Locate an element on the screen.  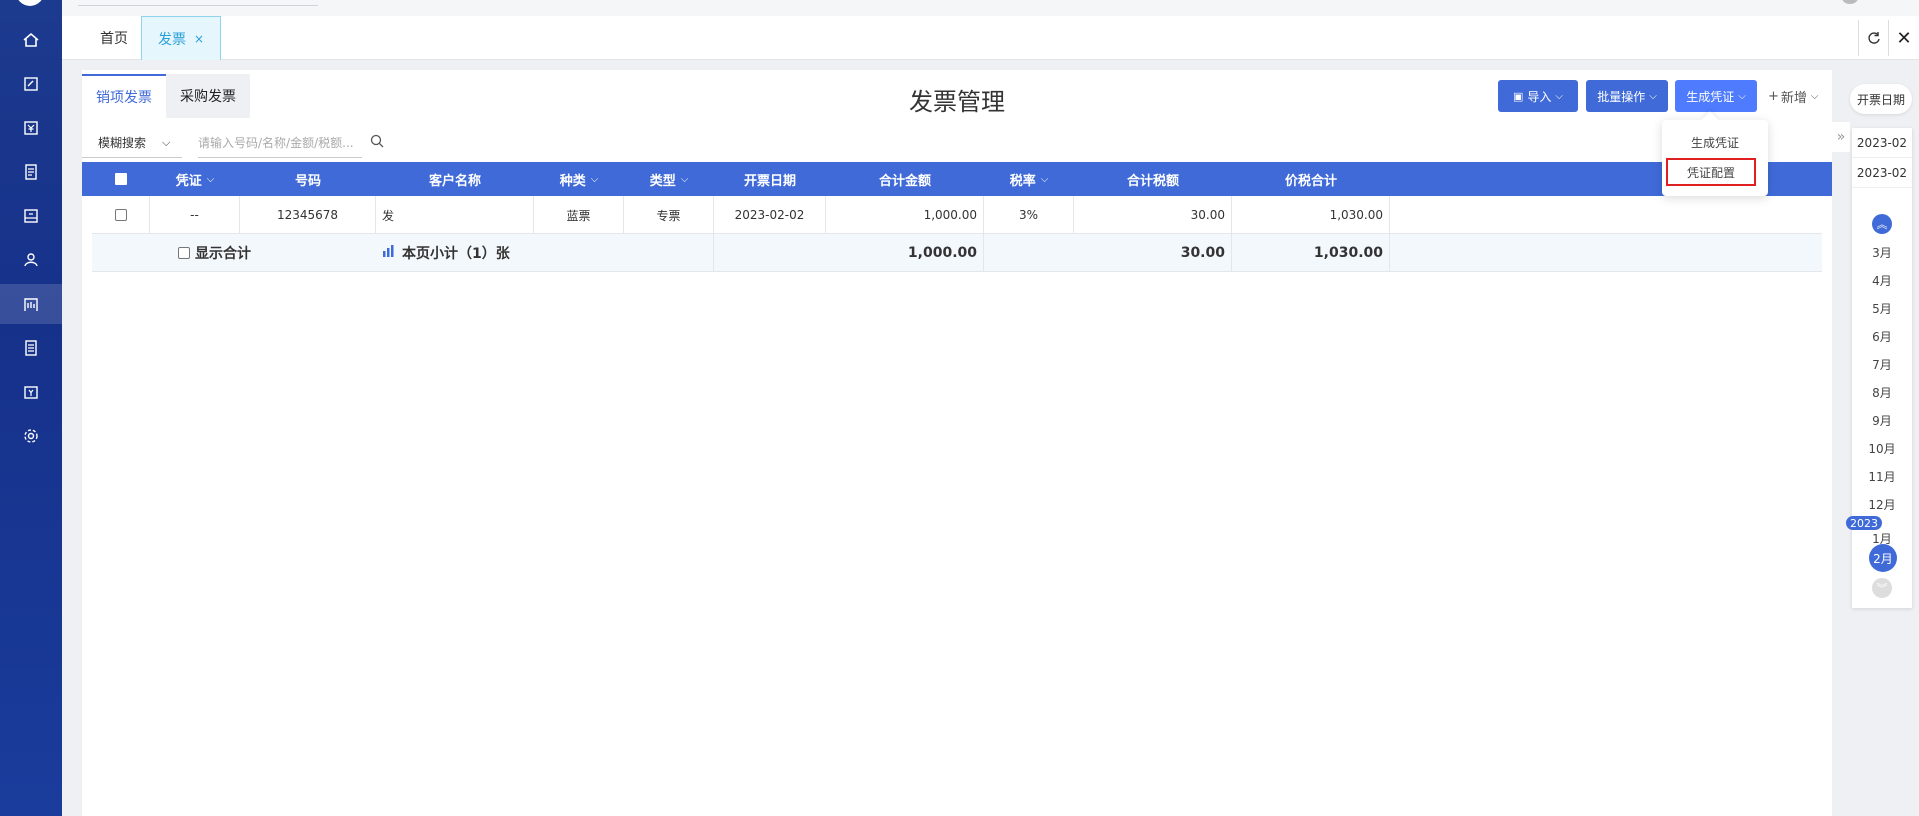
cell-rate: 3% is located at coordinates (1029, 215).